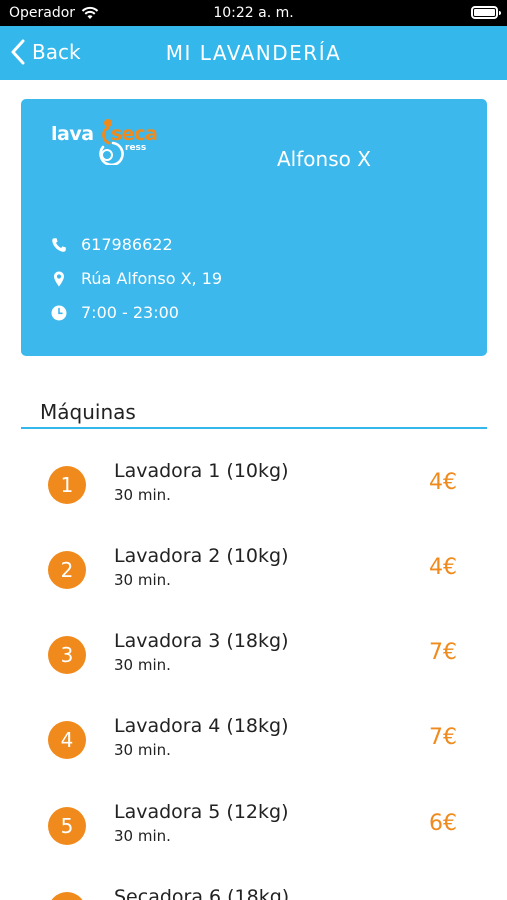  I want to click on machine-number-badge: 6, so click(67, 896).